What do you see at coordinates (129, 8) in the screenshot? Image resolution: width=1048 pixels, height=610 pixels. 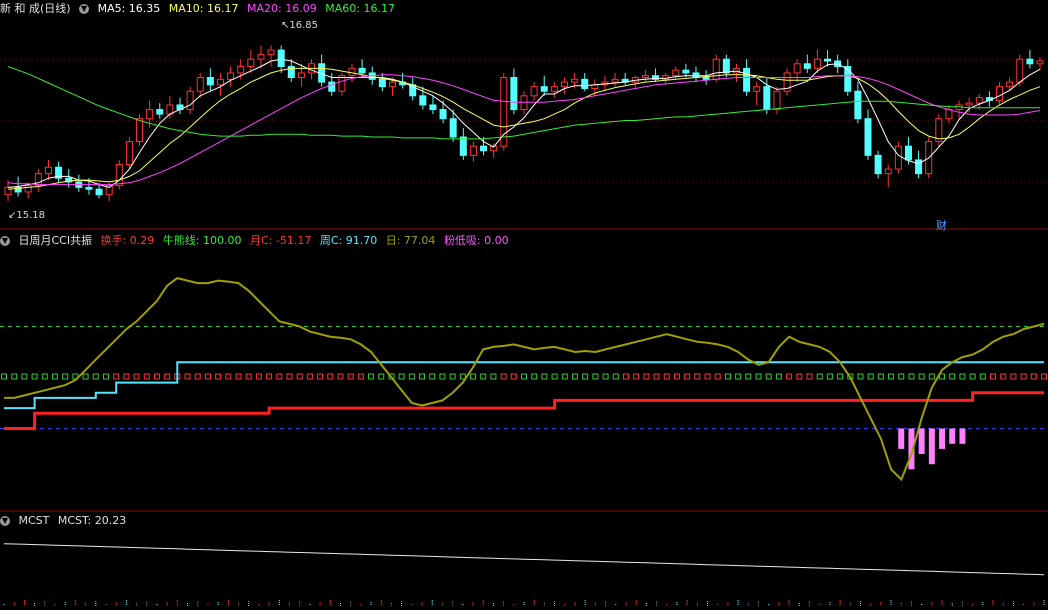 I see `ma5-label: MA5: 16.35` at bounding box center [129, 8].